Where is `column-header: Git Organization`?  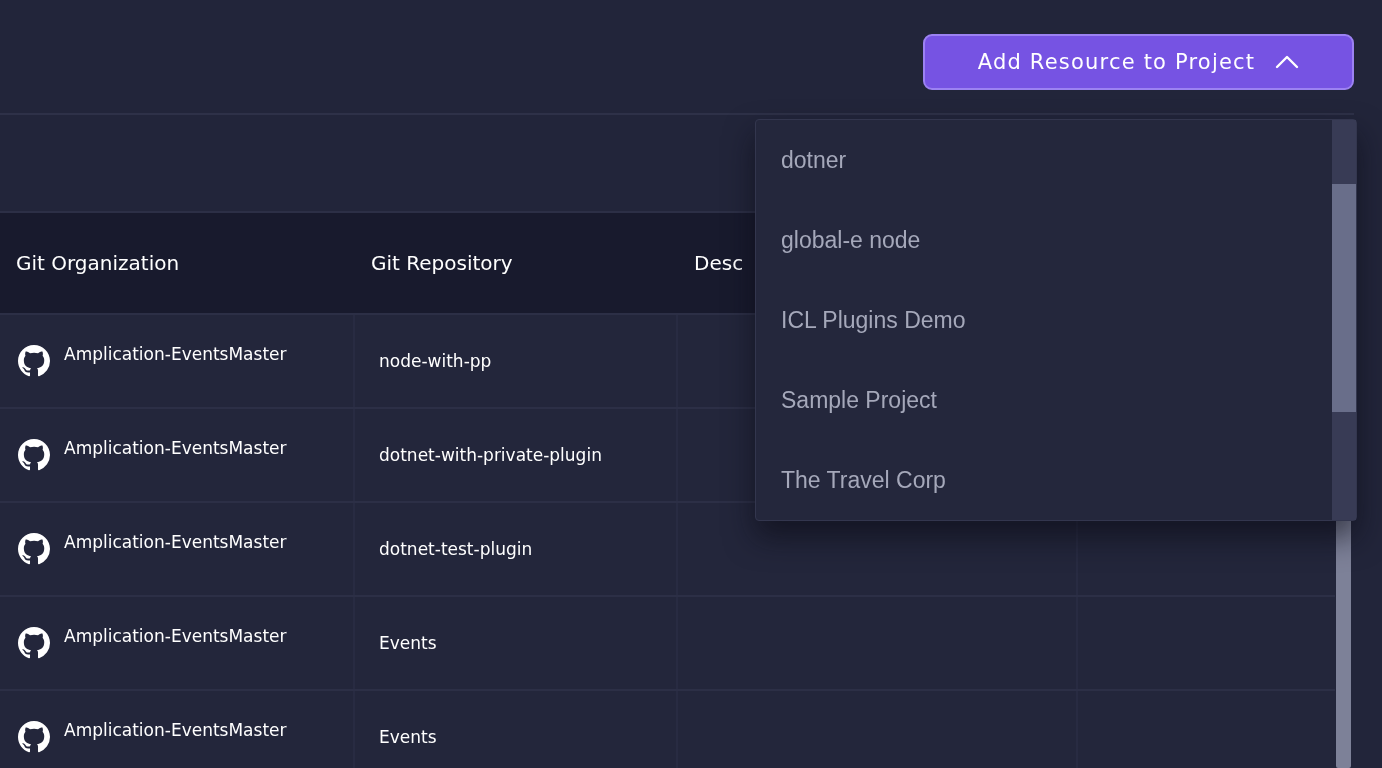 column-header: Git Organization is located at coordinates (98, 263).